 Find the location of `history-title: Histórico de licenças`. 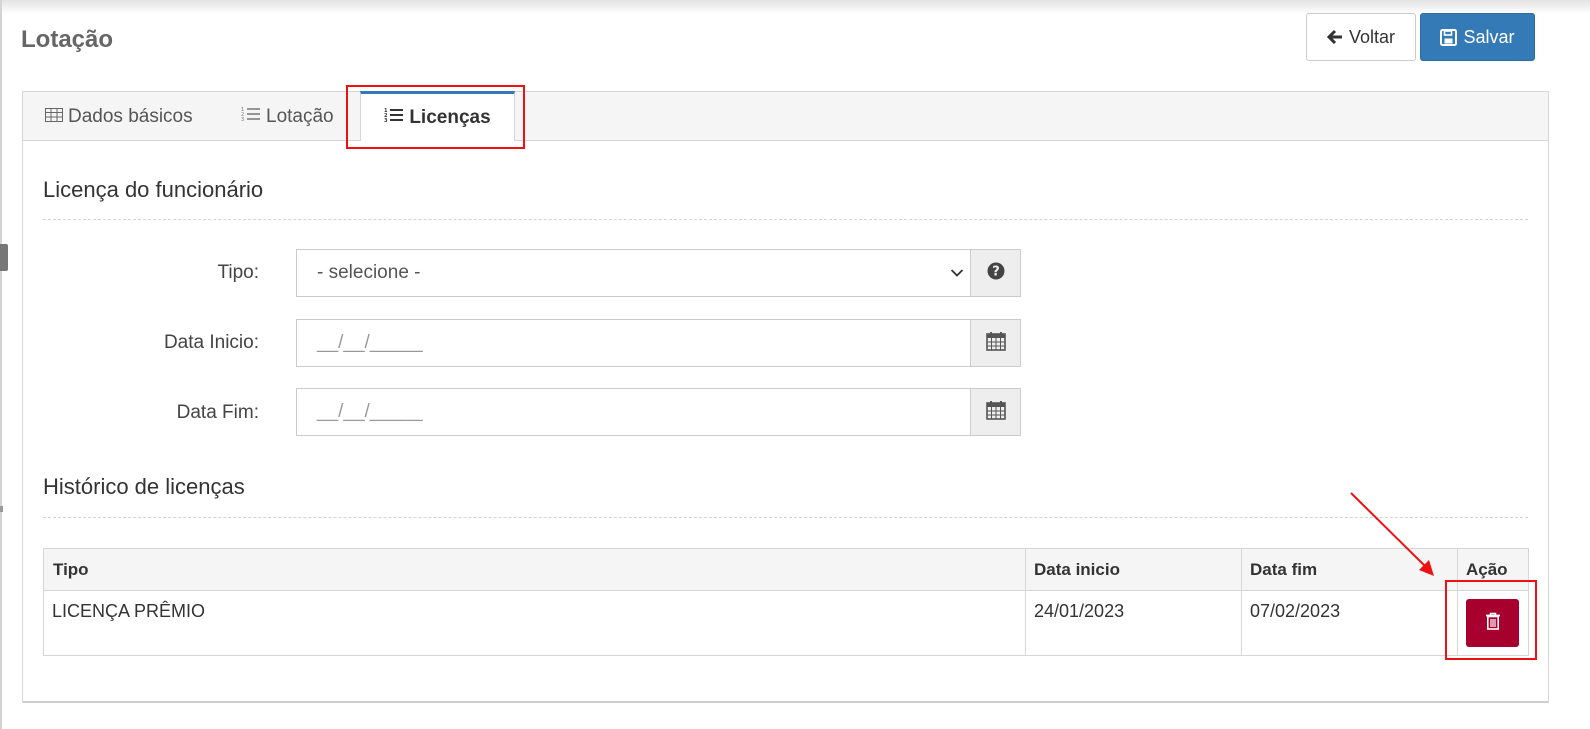

history-title: Histórico de licenças is located at coordinates (144, 486).